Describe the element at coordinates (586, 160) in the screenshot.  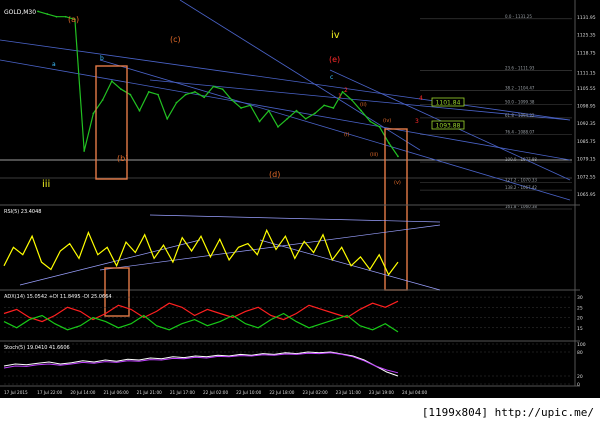
I see `price-y-tick-label: 1079.15` at that location.